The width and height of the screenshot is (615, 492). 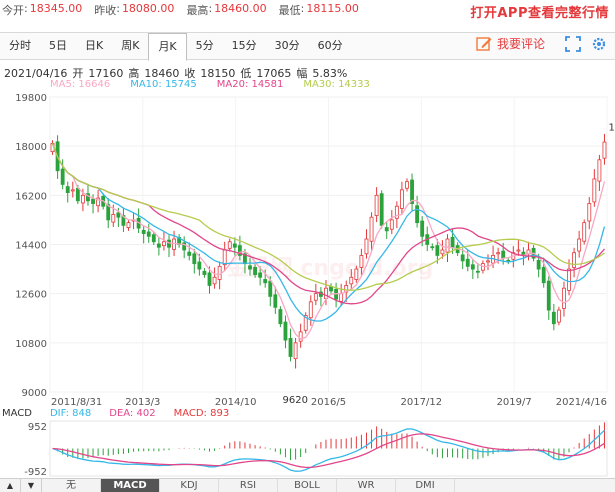 What do you see at coordinates (236, 402) in the screenshot?
I see `x-tick-label: 2014/10` at bounding box center [236, 402].